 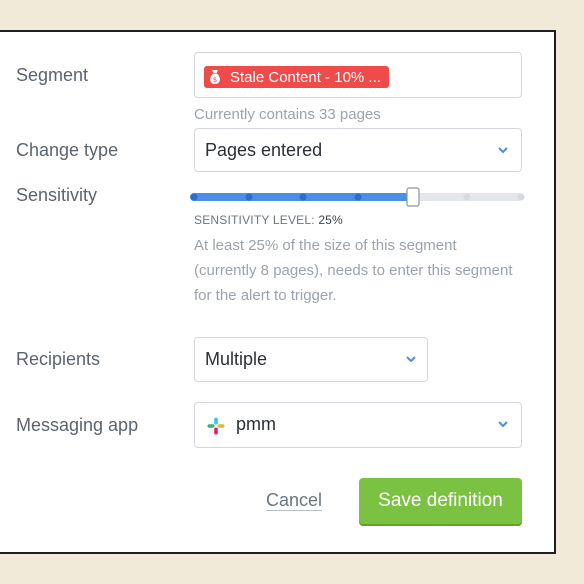 What do you see at coordinates (58, 359) in the screenshot?
I see `recipients-label: Recipients` at bounding box center [58, 359].